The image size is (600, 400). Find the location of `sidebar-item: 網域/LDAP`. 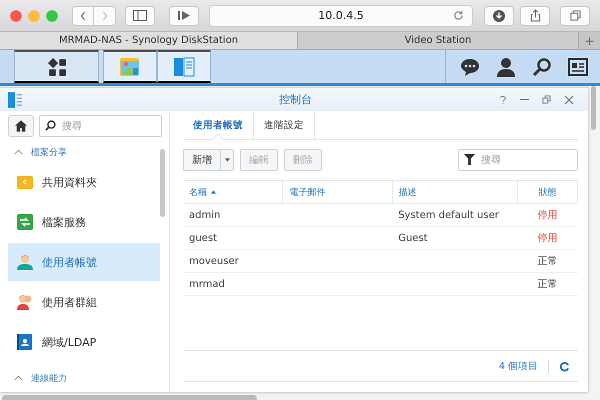

sidebar-item: 網域/LDAP is located at coordinates (84, 342).